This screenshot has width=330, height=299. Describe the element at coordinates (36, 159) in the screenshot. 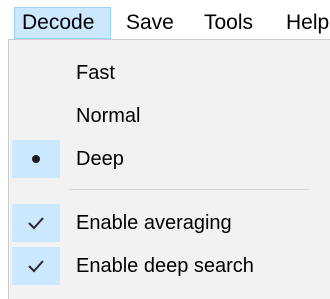

I see `radio-dot-icon` at that location.